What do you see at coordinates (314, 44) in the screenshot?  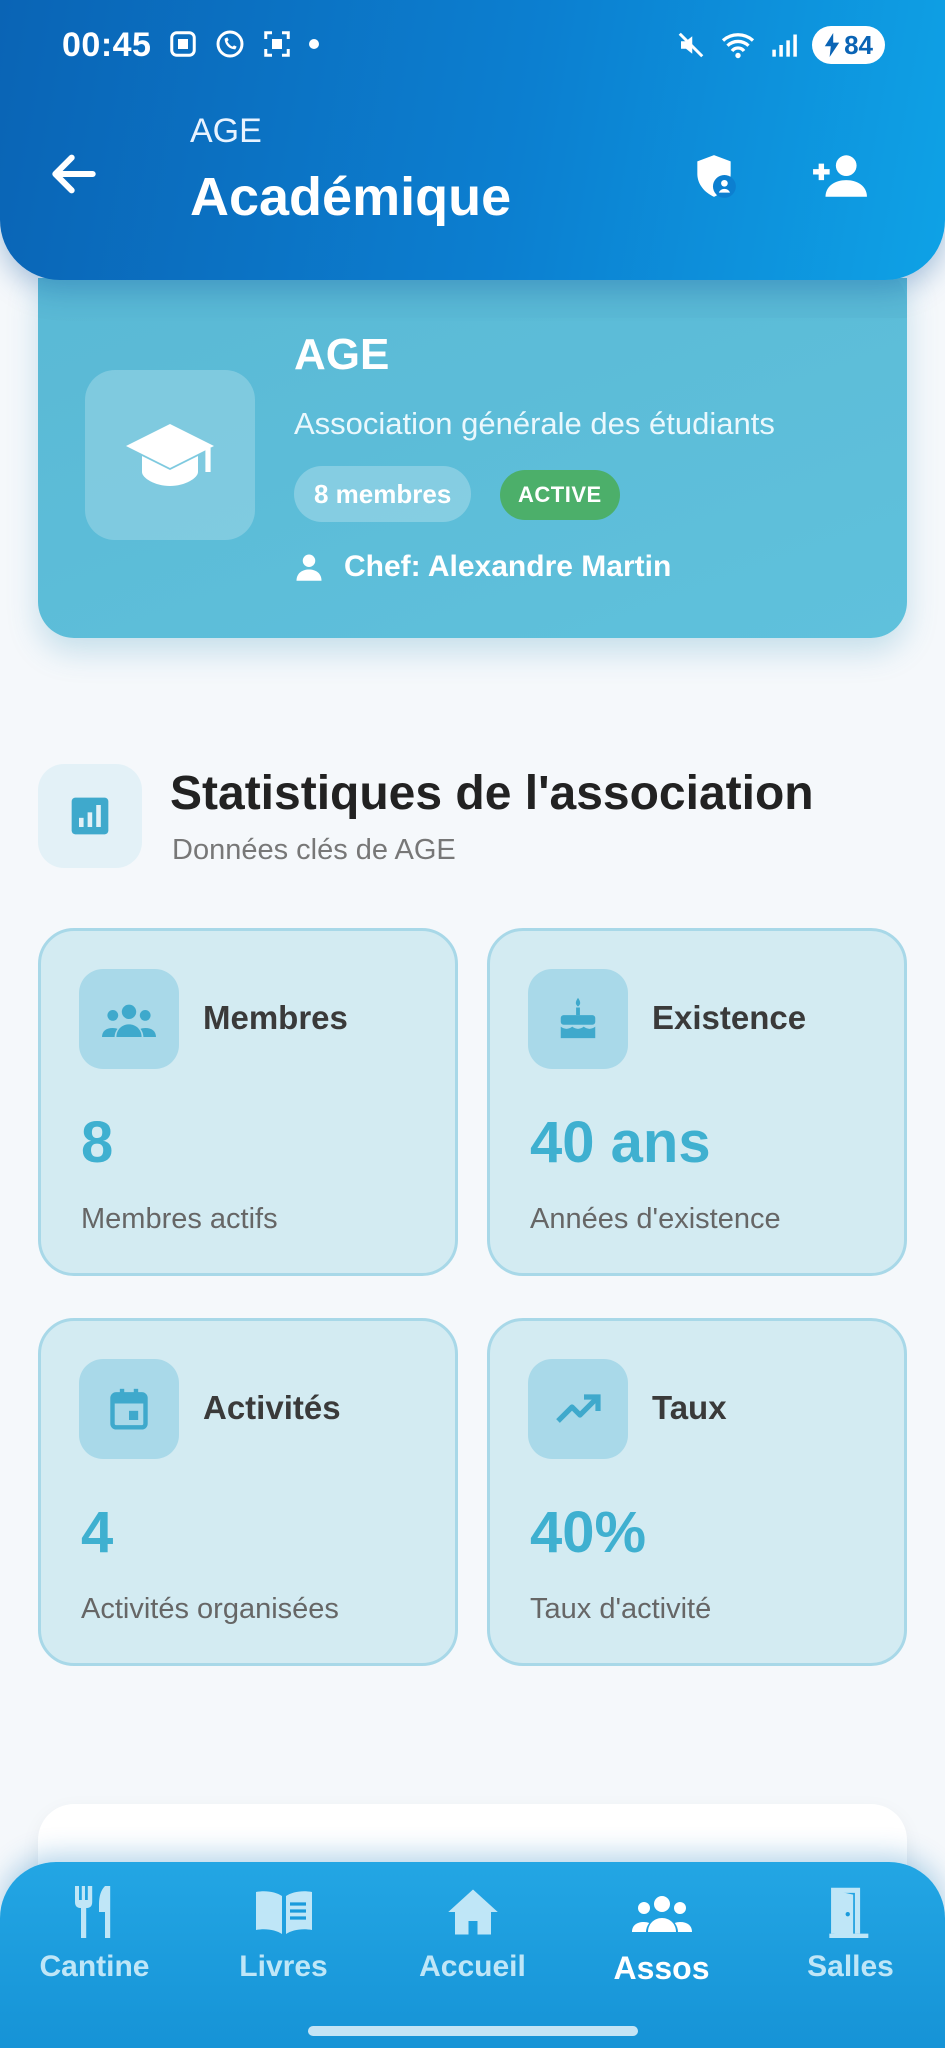 I see `dot-icon` at bounding box center [314, 44].